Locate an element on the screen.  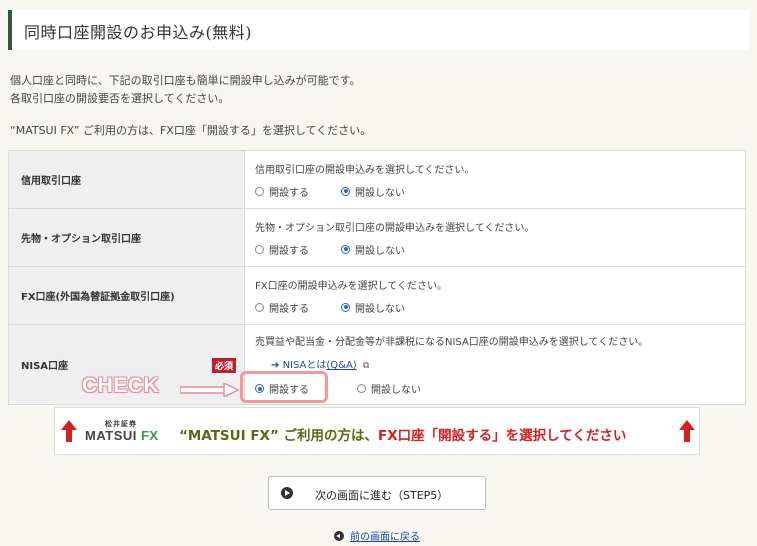
radio-nisa-no: 開設しない is located at coordinates (389, 388).